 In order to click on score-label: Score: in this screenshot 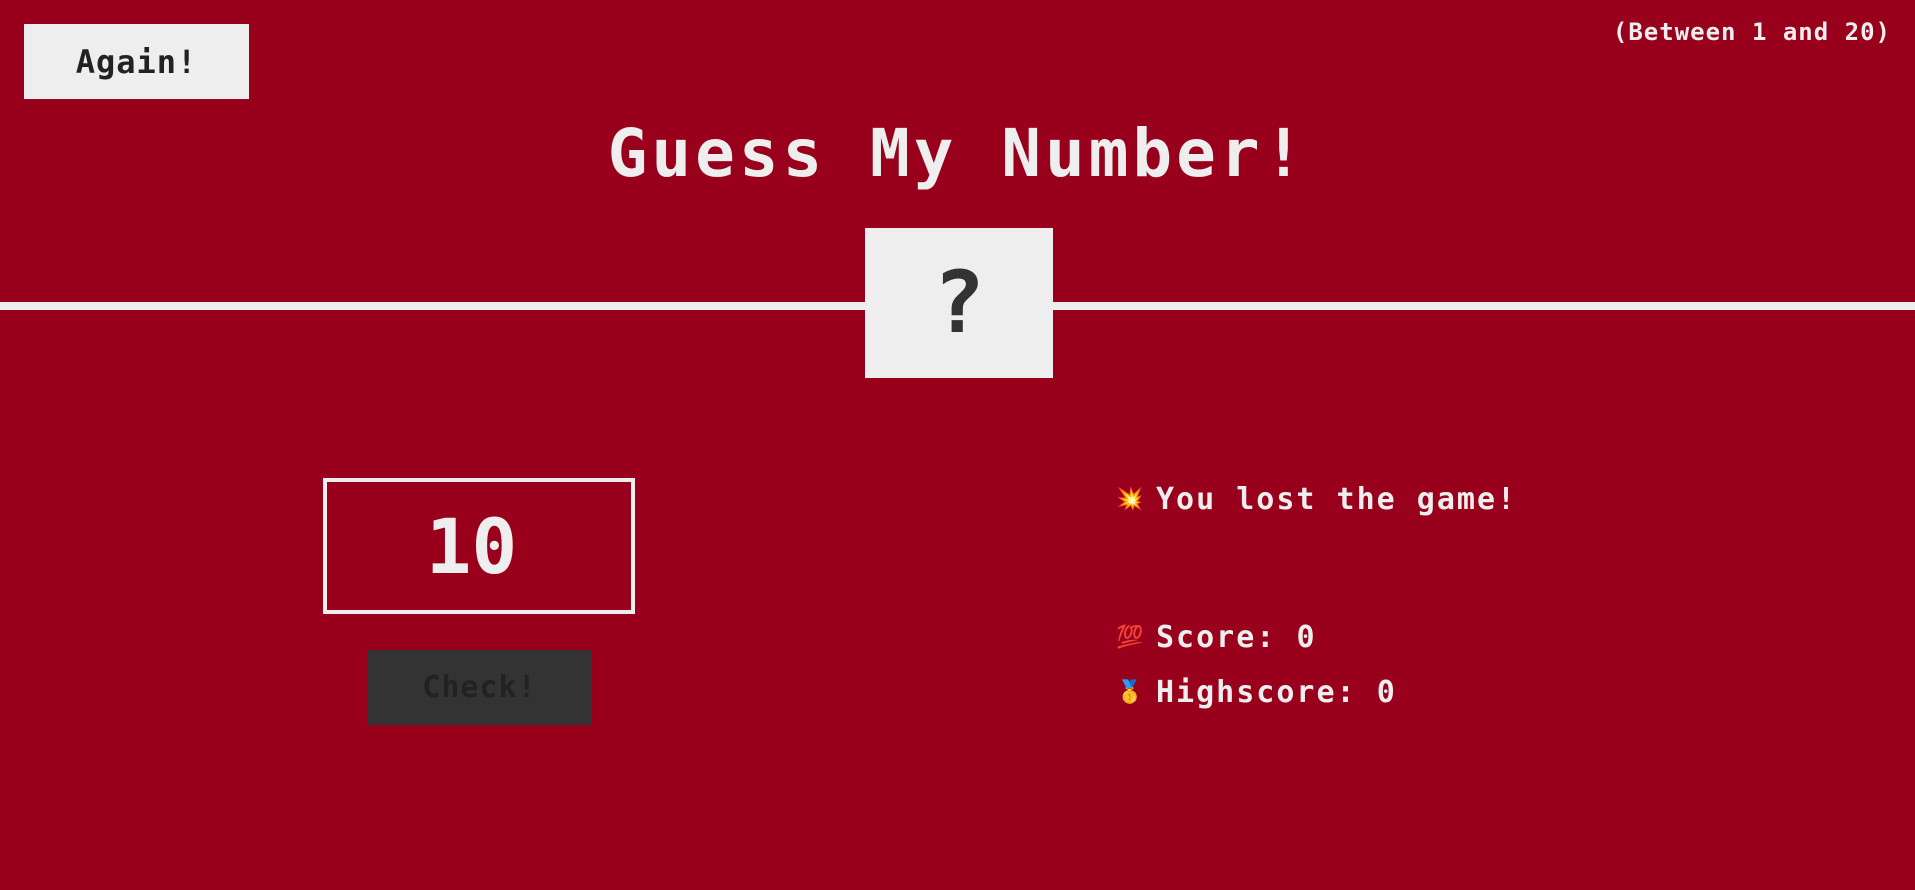, I will do `click(1216, 637)`.